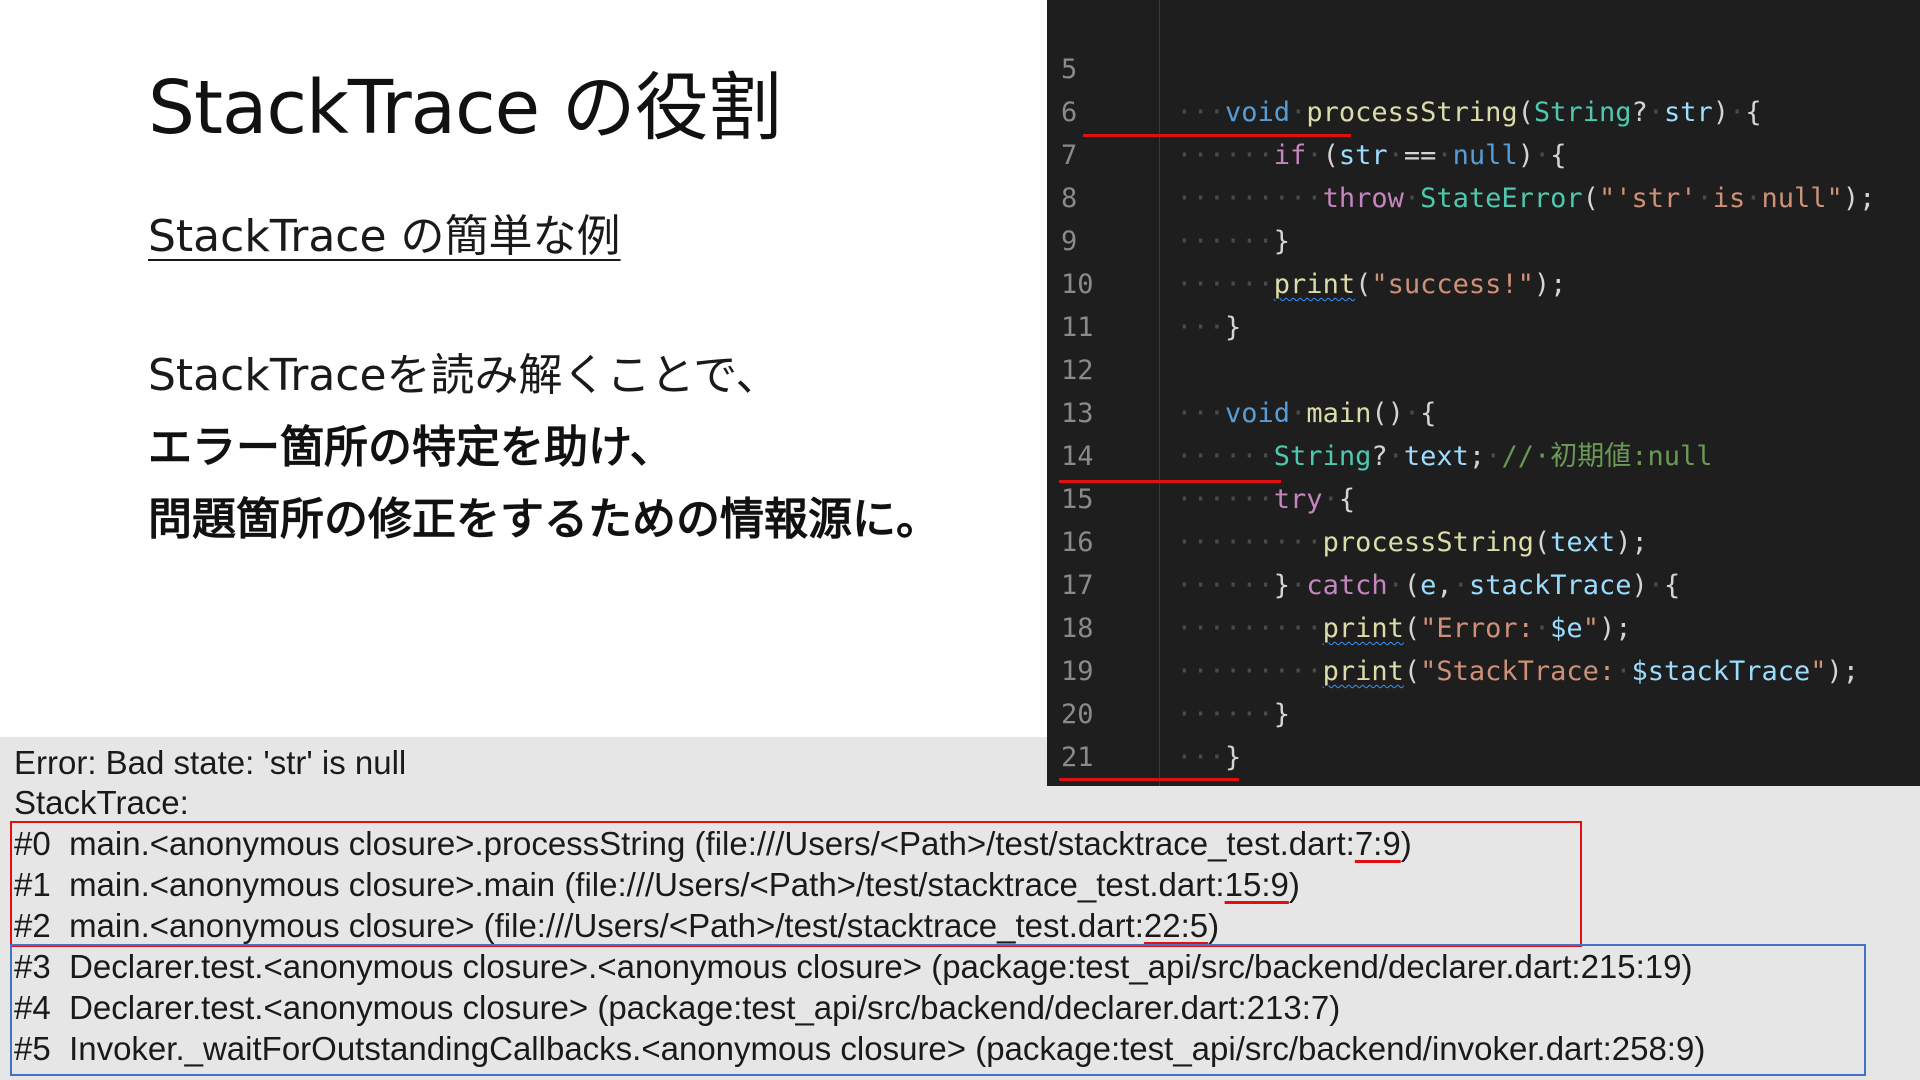 The height and width of the screenshot is (1080, 1920). I want to click on code-line: 16 ······}·catch·(e,·stackTrace)·{, so click(1483, 539).